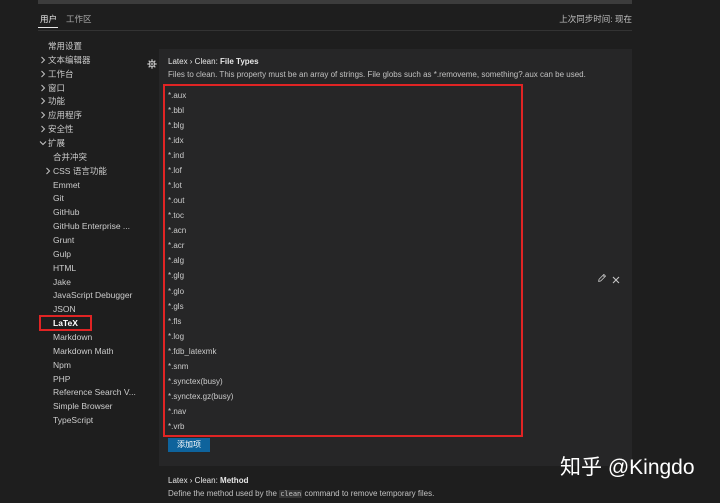  I want to click on sidebar-item-workbench: 工作台, so click(57, 74).